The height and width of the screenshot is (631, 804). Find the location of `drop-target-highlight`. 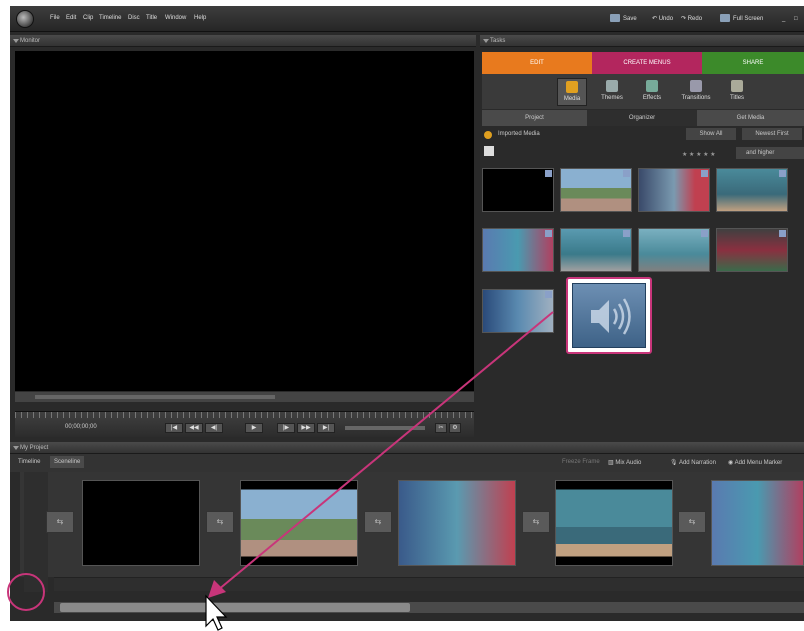

drop-target-highlight is located at coordinates (26, 592).